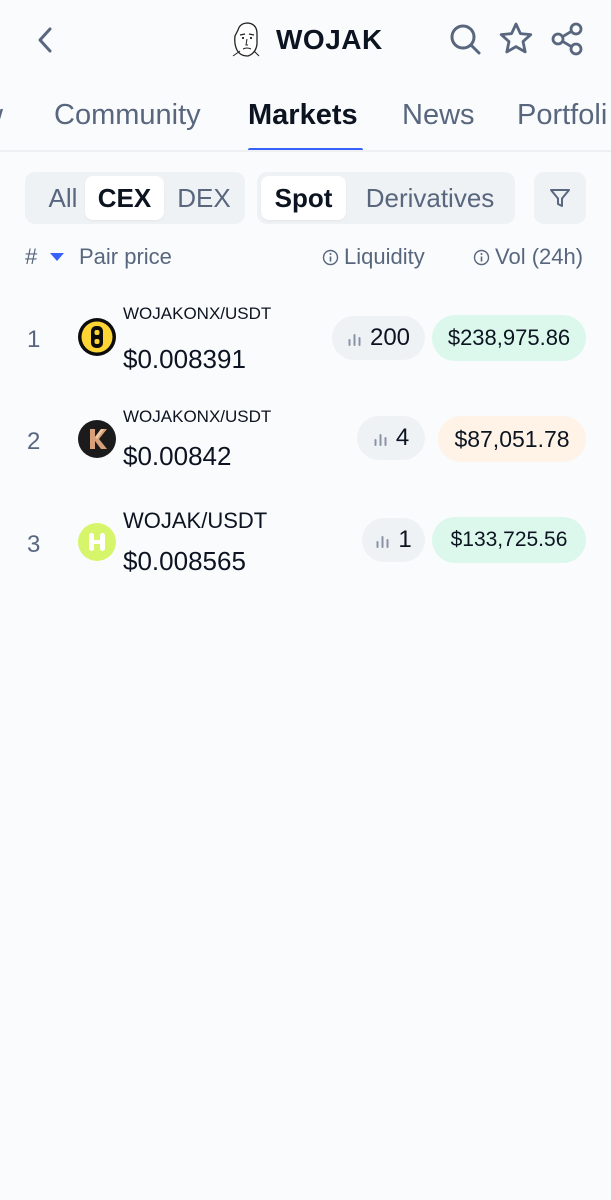 The width and height of the screenshot is (611, 1200). What do you see at coordinates (329, 39) in the screenshot?
I see `coin-title: WOJAK` at bounding box center [329, 39].